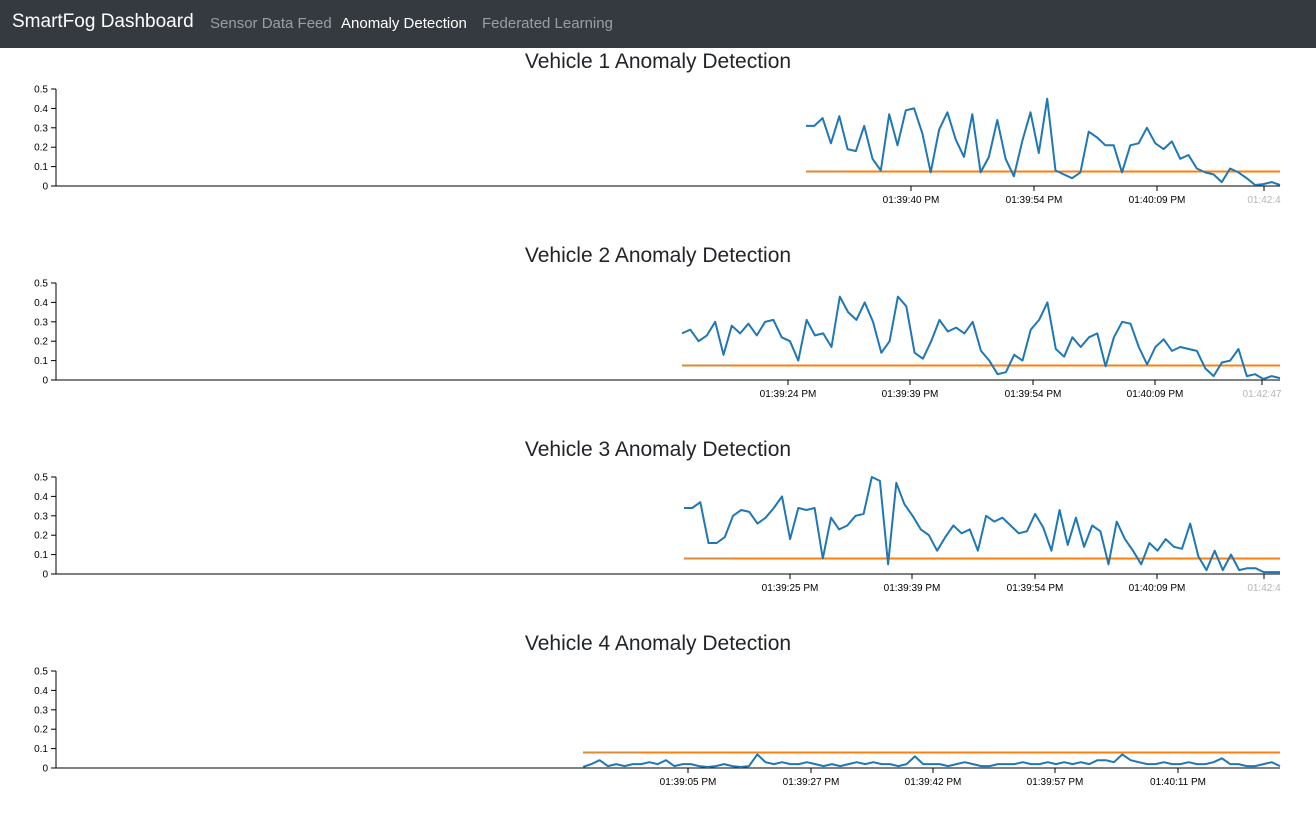  Describe the element at coordinates (1055, 782) in the screenshot. I see `x-tick-label: 01:39:57 PM` at that location.